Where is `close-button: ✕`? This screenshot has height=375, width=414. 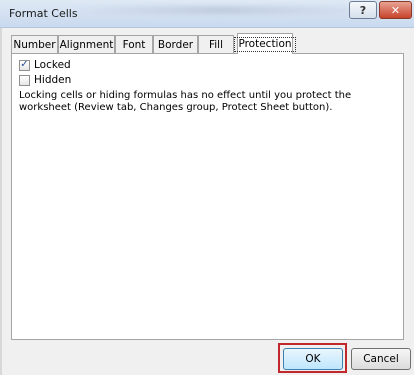 close-button: ✕ is located at coordinates (395, 10).